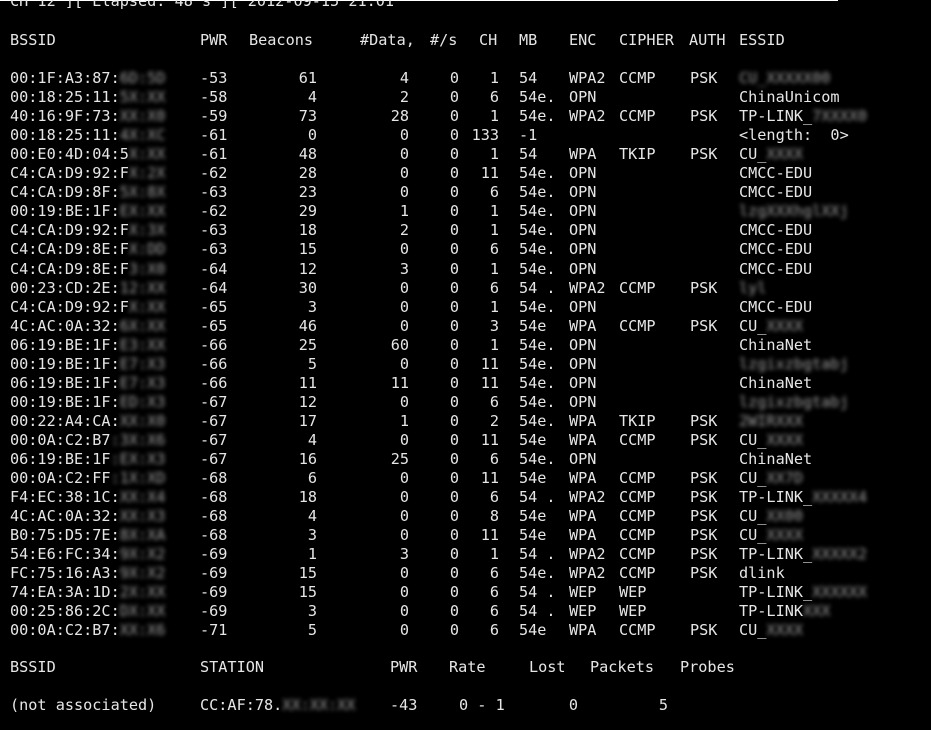 Image resolution: width=931 pixels, height=730 pixels. Describe the element at coordinates (138, 439) in the screenshot. I see `redacted-bssid-suffix: :3X:X6` at that location.